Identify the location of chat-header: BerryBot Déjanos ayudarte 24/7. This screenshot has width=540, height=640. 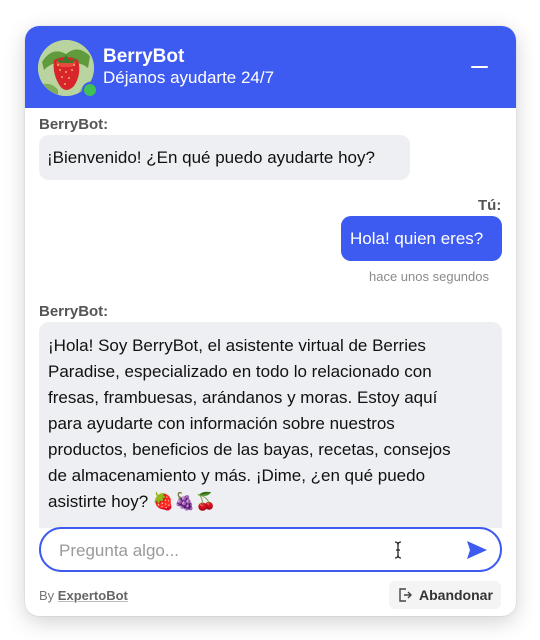
(270, 67).